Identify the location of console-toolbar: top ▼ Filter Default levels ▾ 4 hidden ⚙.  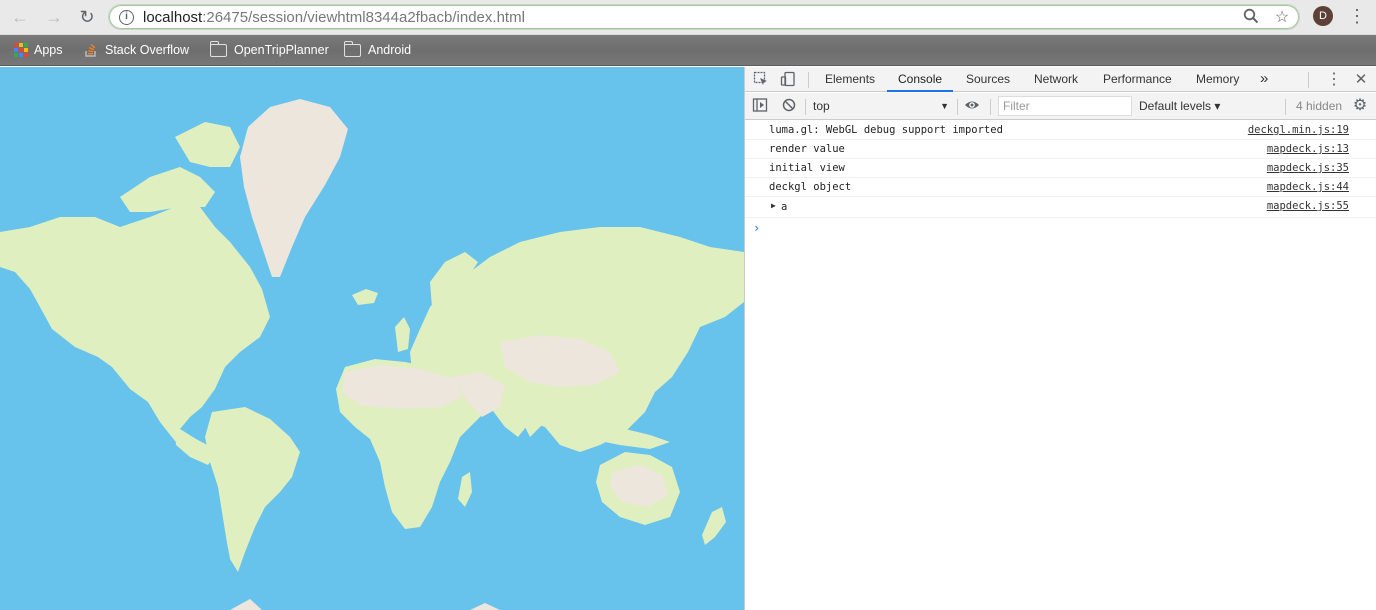
(1060, 106).